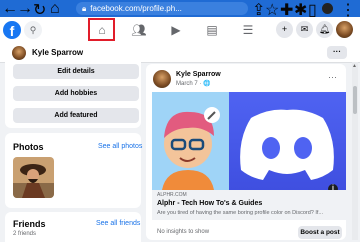 This screenshot has height=242, width=360. Describe the element at coordinates (212, 30) in the screenshot. I see `nav-marketplace-icon: ▤` at that location.